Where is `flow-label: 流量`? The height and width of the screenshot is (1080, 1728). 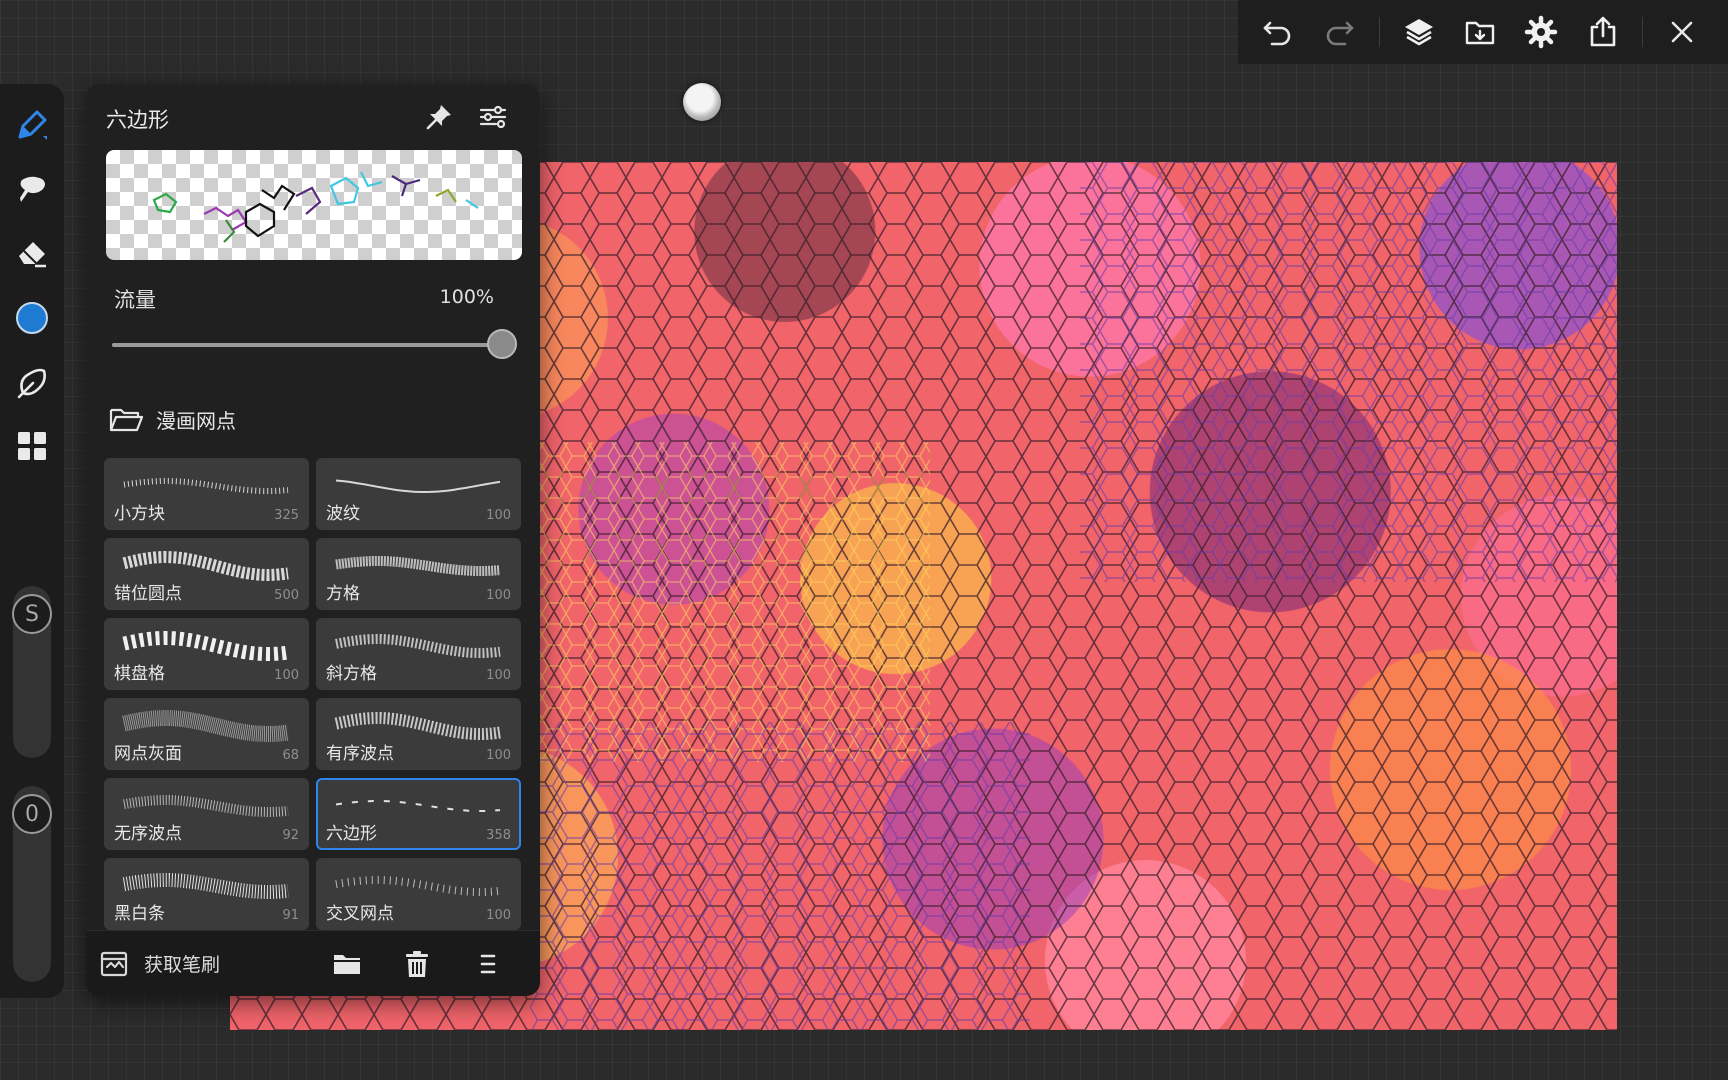 flow-label: 流量 is located at coordinates (135, 300).